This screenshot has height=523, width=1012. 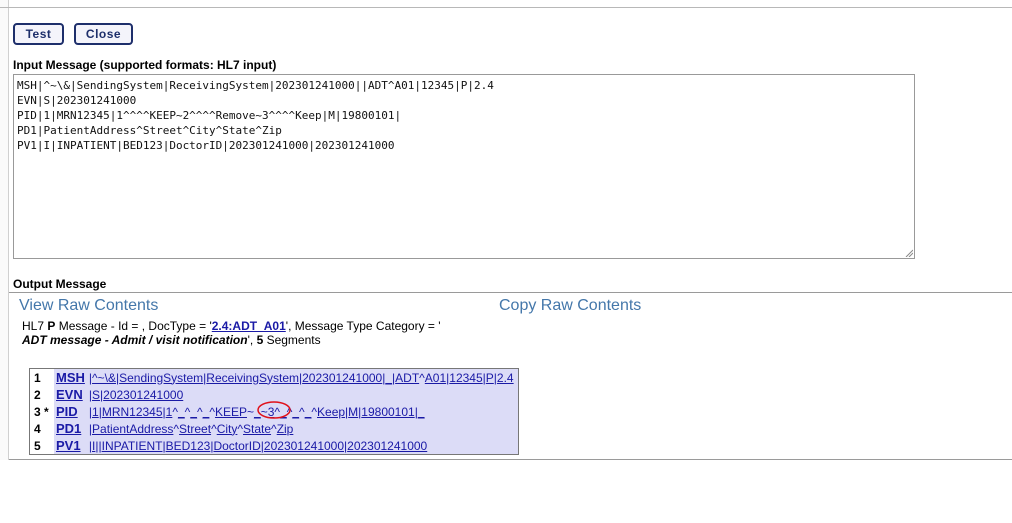 I want to click on segment-number: 1, so click(x=37, y=377).